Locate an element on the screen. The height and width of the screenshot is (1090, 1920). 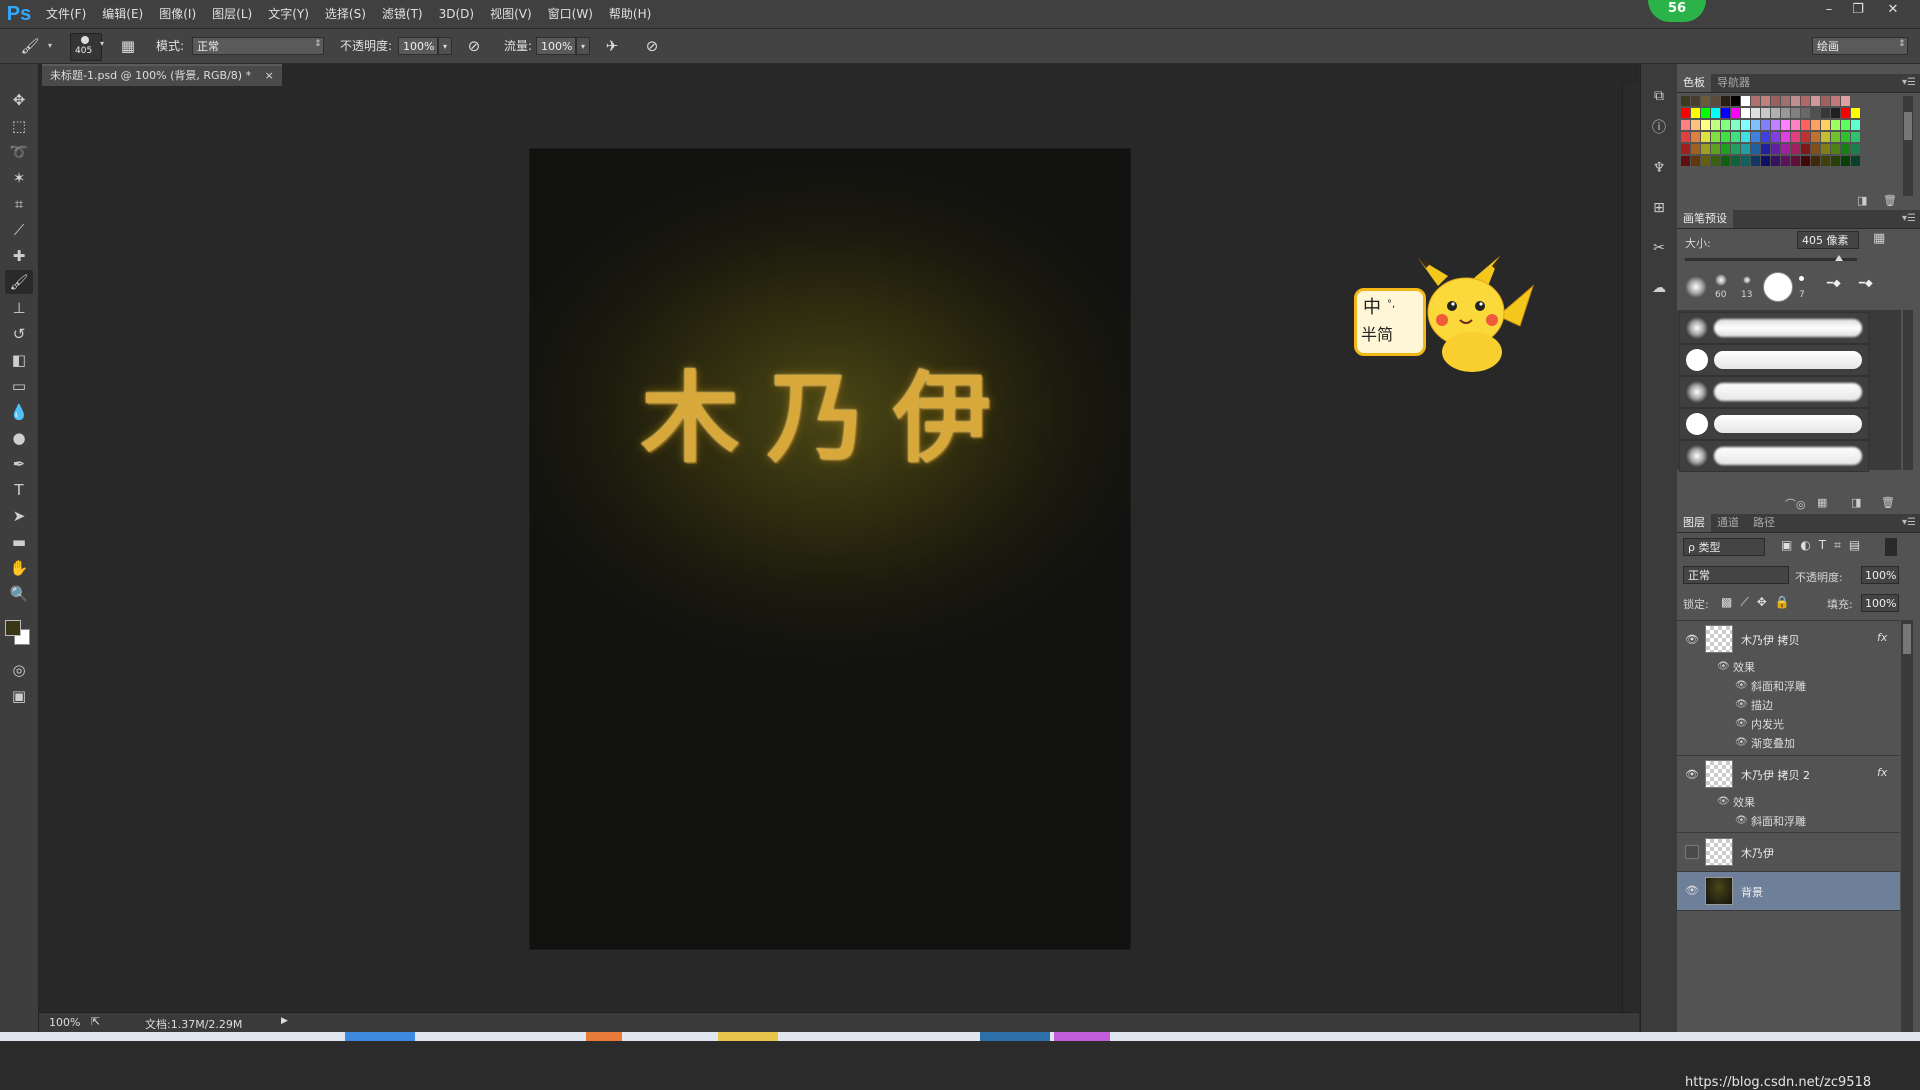
menu-help: 帮助(H) is located at coordinates (630, 14).